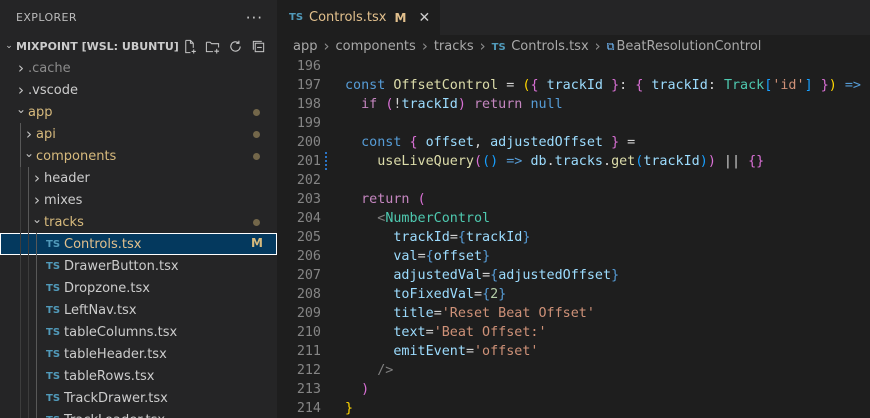  What do you see at coordinates (138, 90) in the screenshot?
I see `tree-folder-vscode: › .vscode` at bounding box center [138, 90].